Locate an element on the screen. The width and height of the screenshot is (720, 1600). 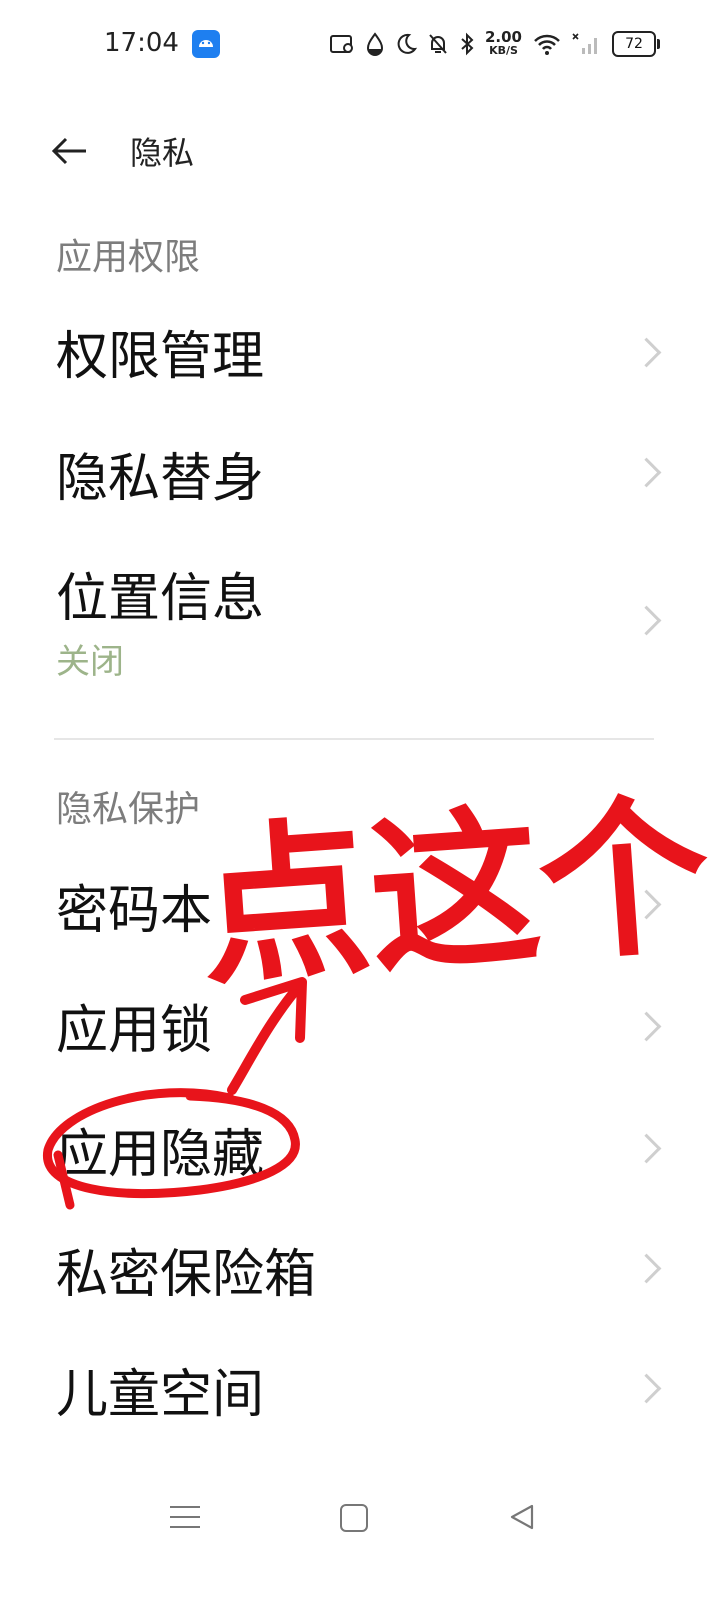
row-label: 应用锁 is located at coordinates (134, 1031).